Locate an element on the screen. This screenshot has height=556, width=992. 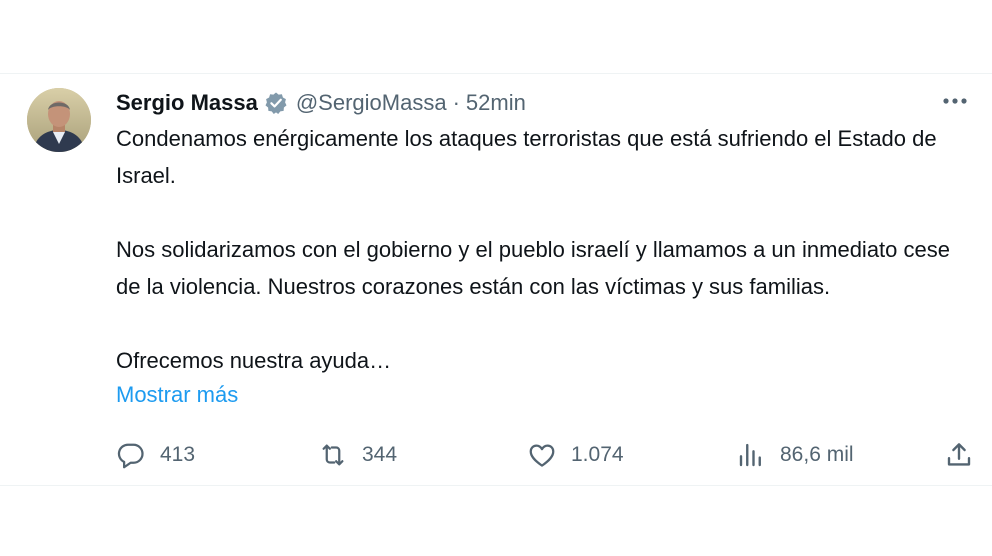
like-button: 1.074 is located at coordinates (575, 455).